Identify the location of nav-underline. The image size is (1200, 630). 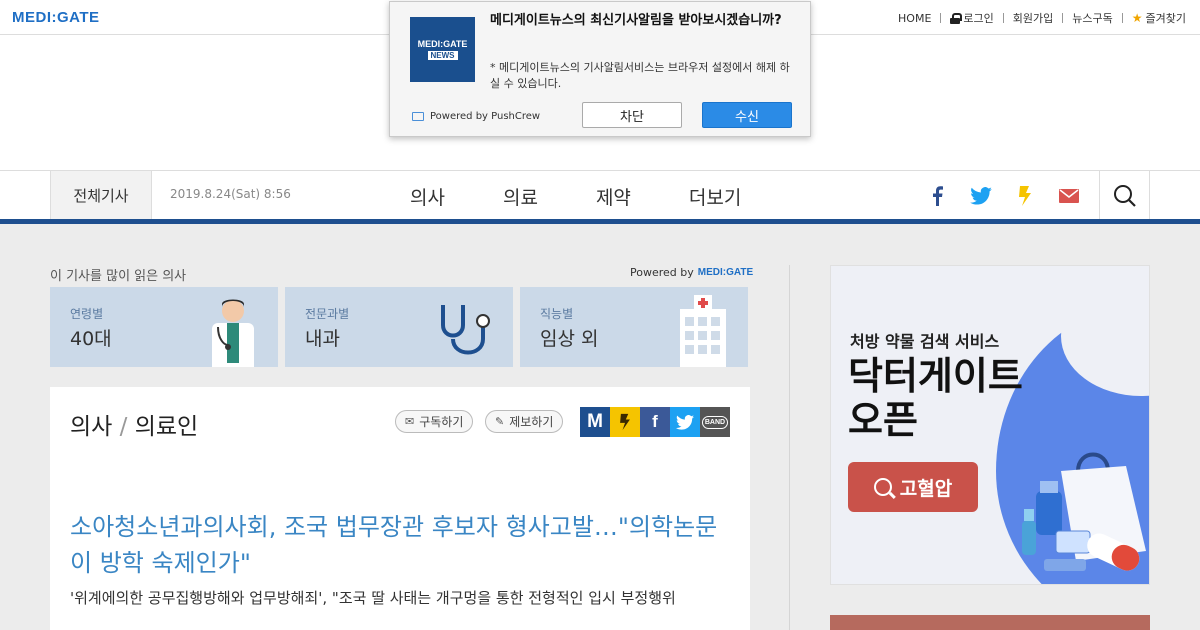
(600, 221).